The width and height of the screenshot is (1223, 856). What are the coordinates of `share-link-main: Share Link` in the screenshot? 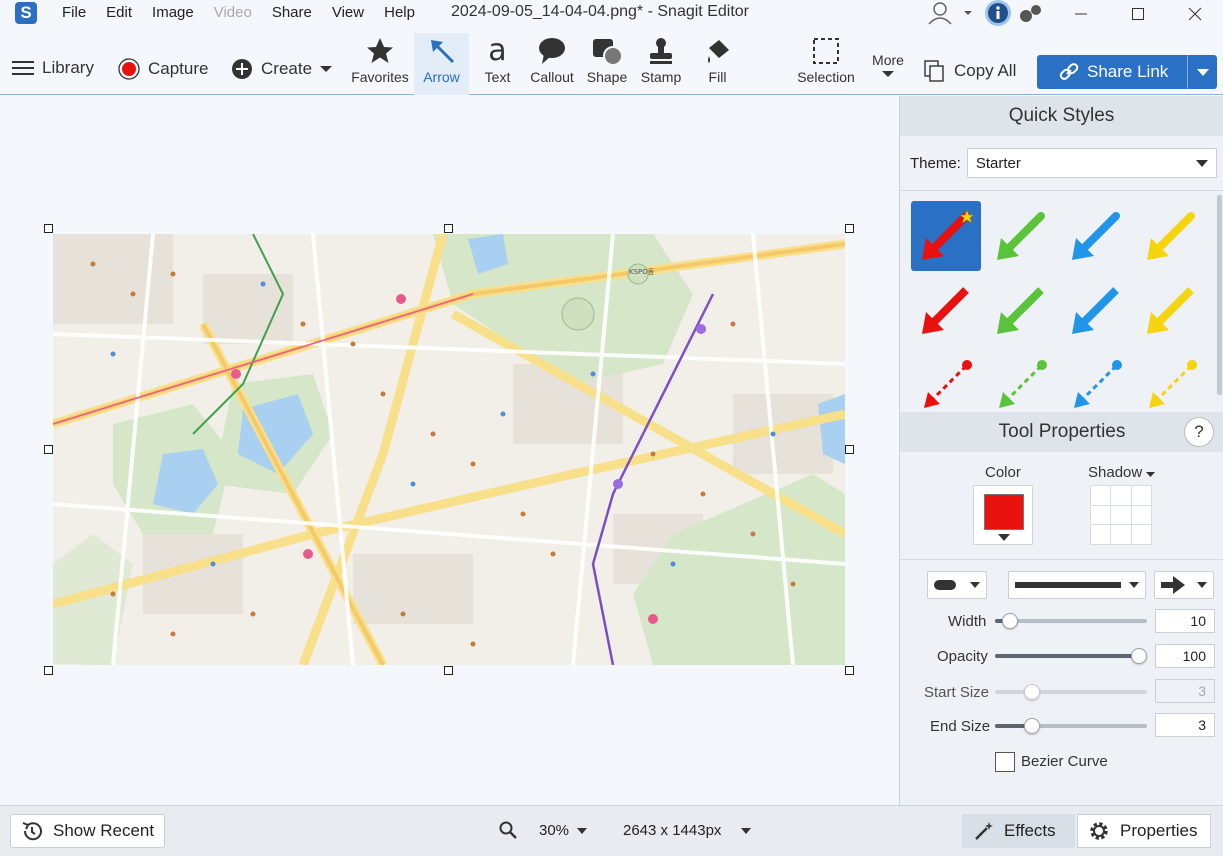 It's located at (1112, 72).